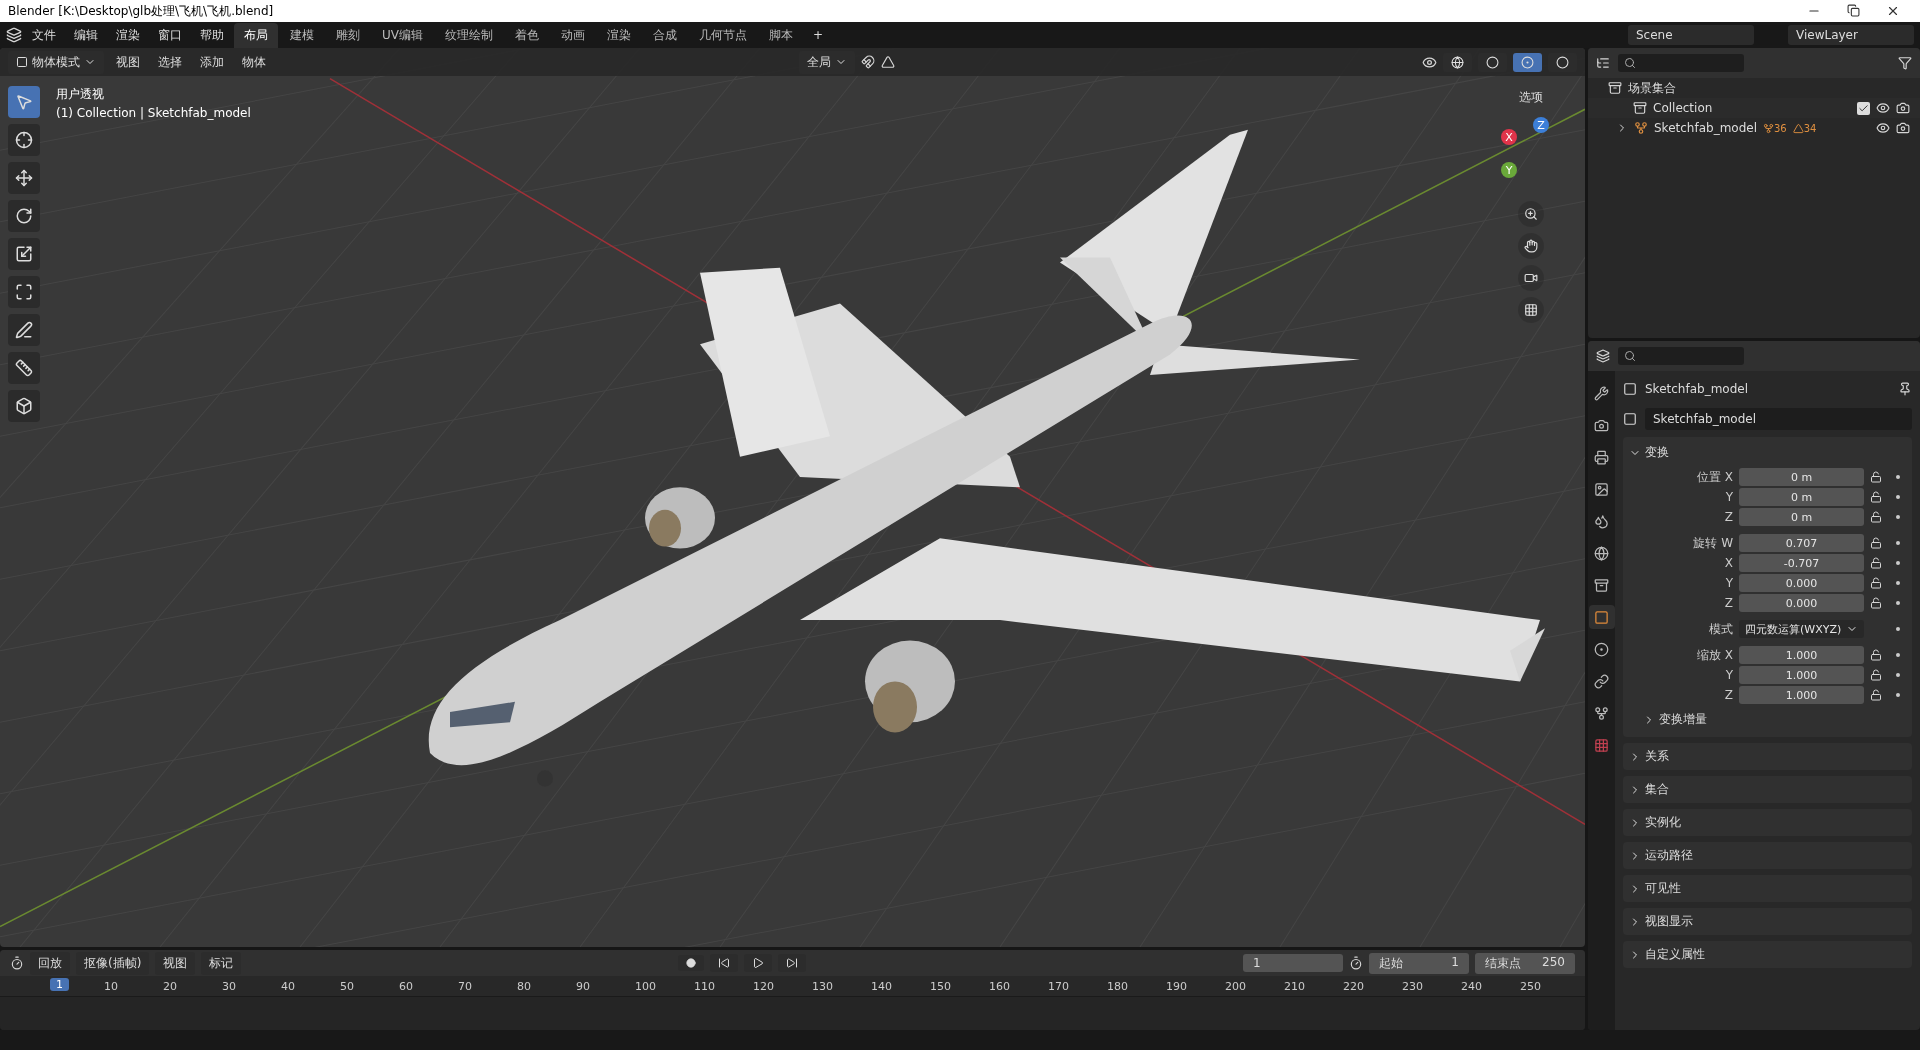  What do you see at coordinates (1527, 62) in the screenshot?
I see `shading-button` at bounding box center [1527, 62].